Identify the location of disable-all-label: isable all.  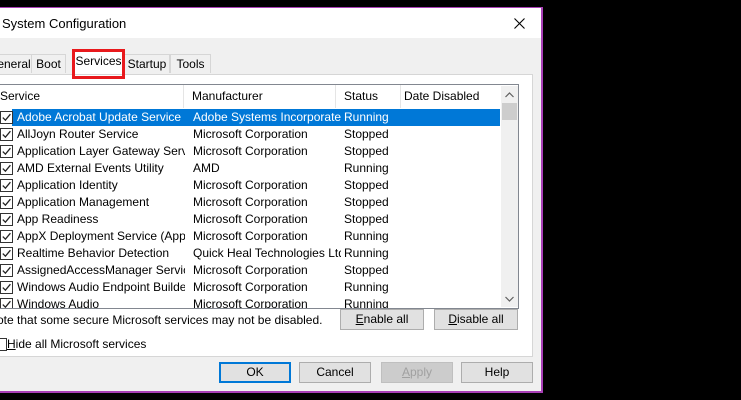
(480, 319).